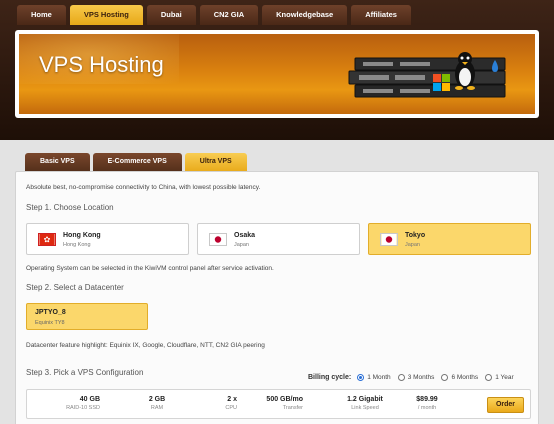 This screenshot has height=424, width=554. I want to click on product-tabs: Basic VPS E-Commerce VPS Ultra VPS, so click(136, 162).